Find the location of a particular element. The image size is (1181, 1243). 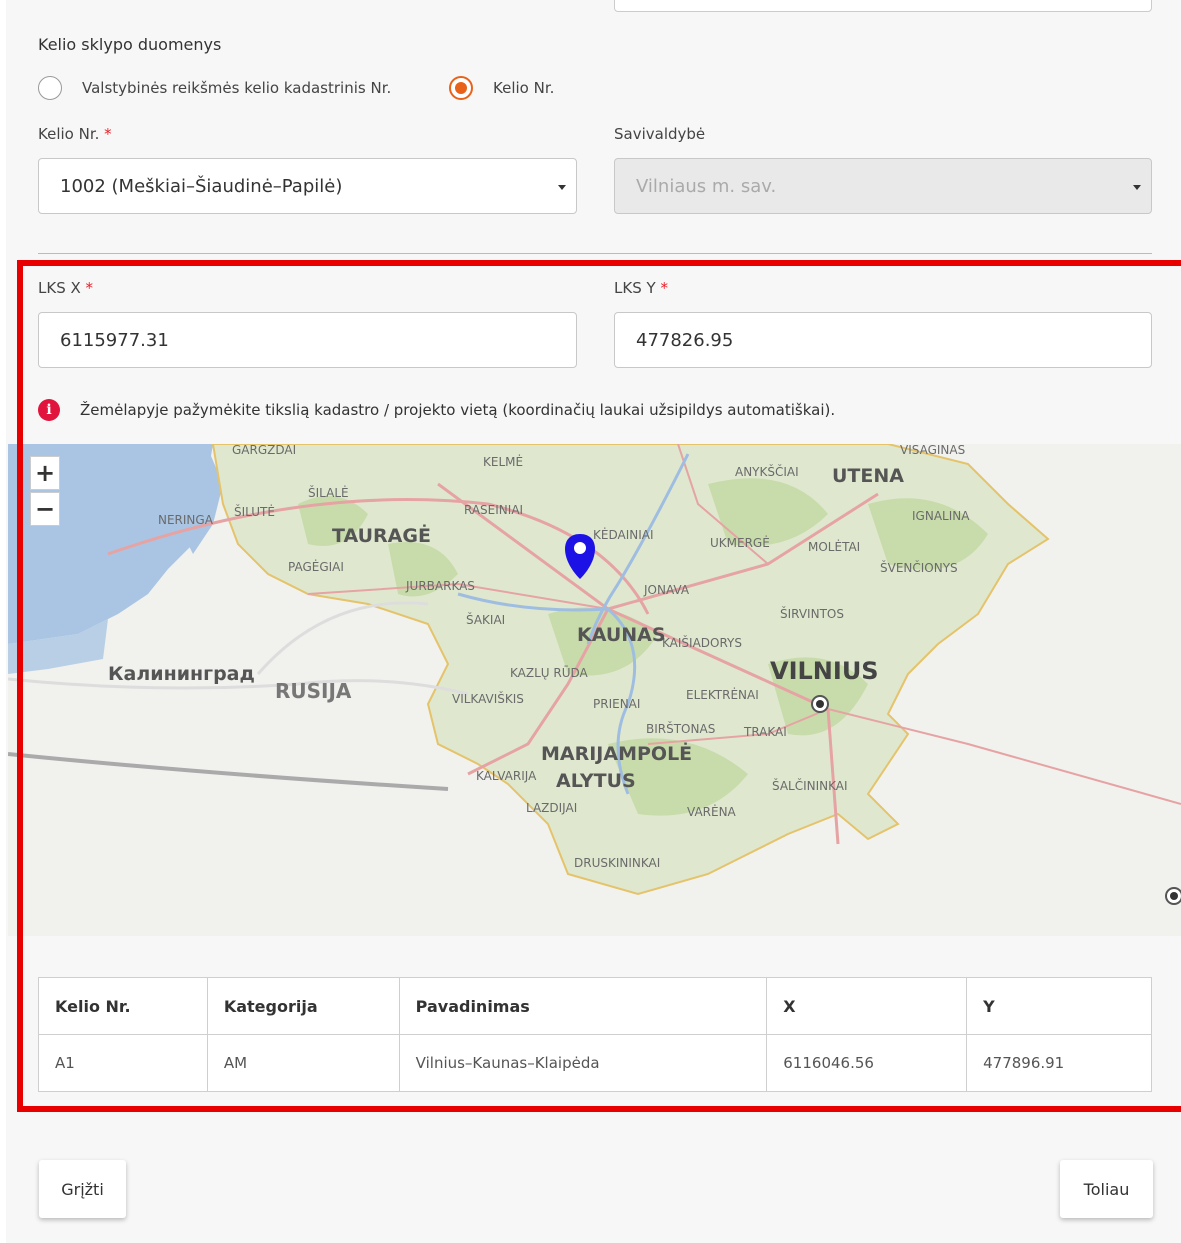

divider is located at coordinates (595, 253).